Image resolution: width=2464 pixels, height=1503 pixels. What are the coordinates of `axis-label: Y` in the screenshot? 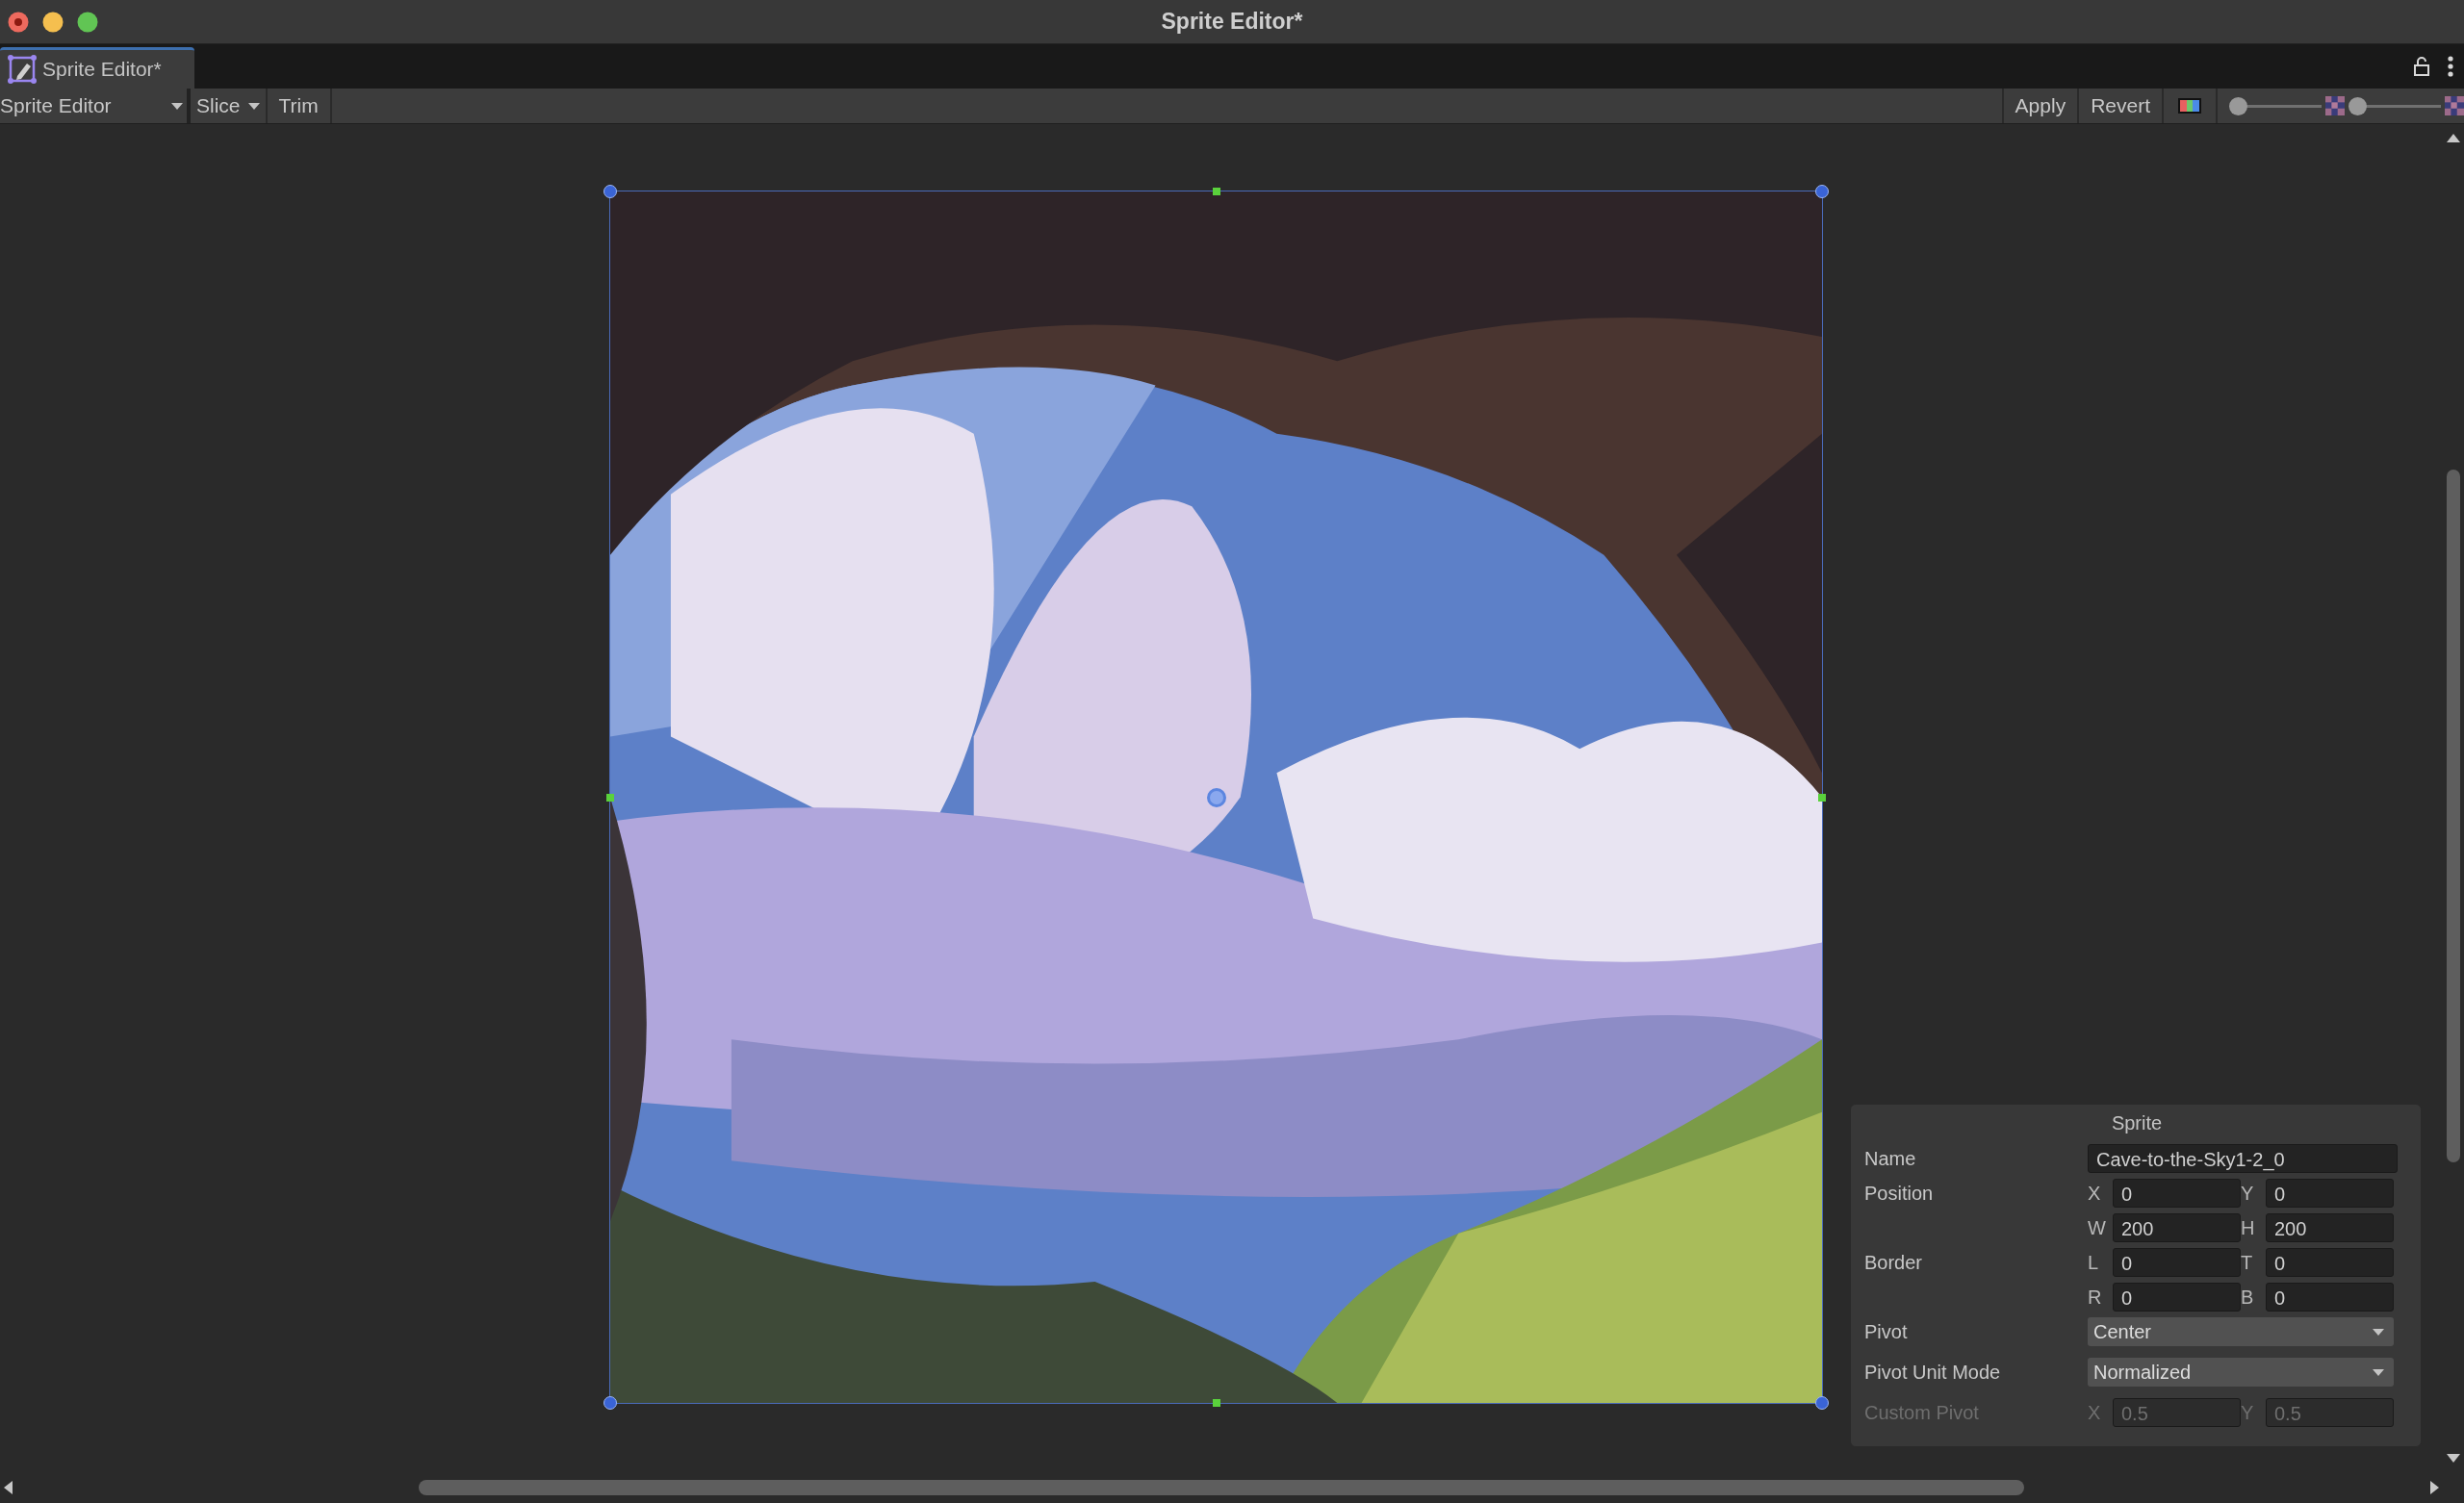 It's located at (2248, 1193).